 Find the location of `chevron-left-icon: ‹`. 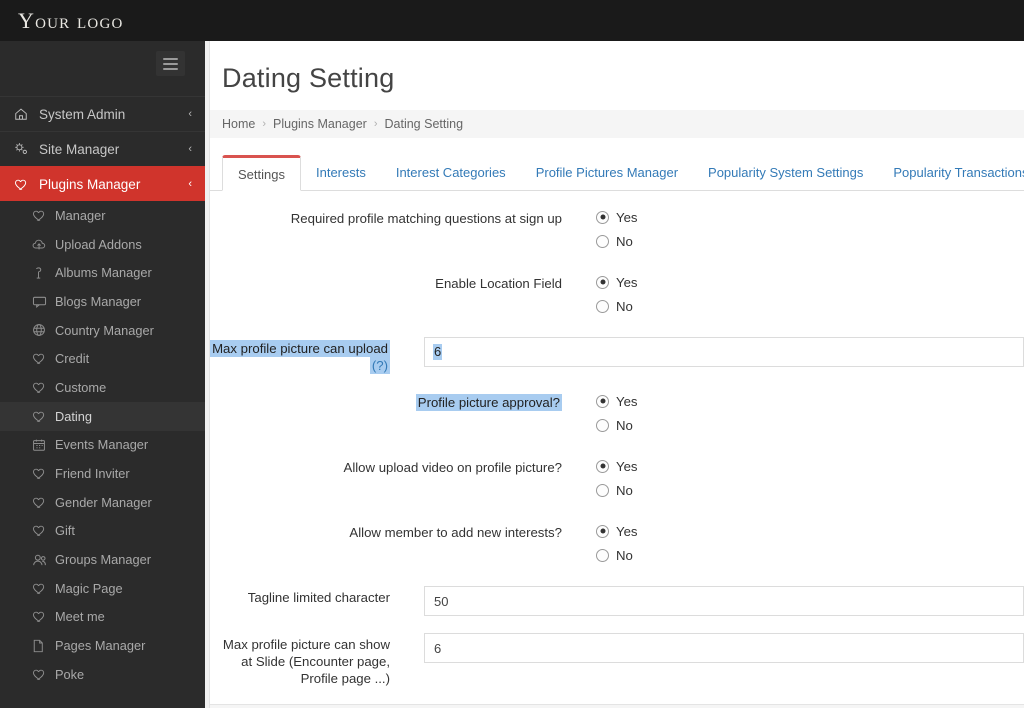

chevron-left-icon: ‹ is located at coordinates (190, 114).